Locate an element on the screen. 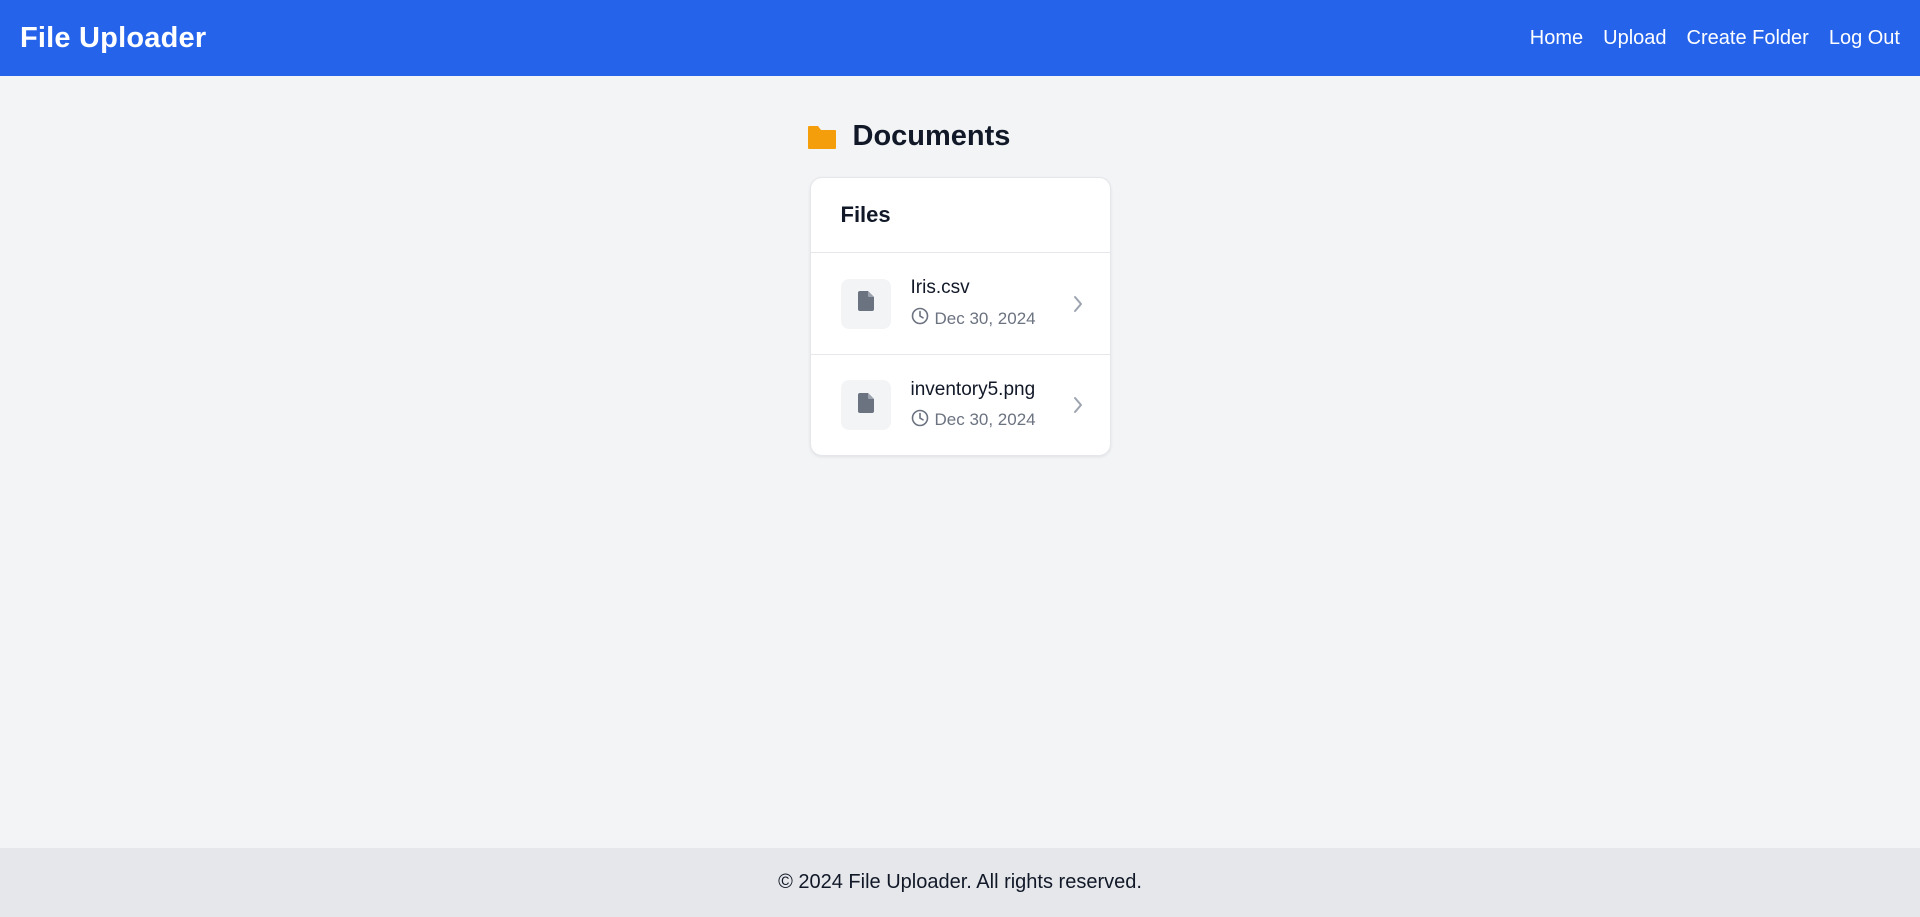 Image resolution: width=1920 pixels, height=917 pixels. file-info: inventory5.png Dec 30, 2024 is located at coordinates (991, 405).